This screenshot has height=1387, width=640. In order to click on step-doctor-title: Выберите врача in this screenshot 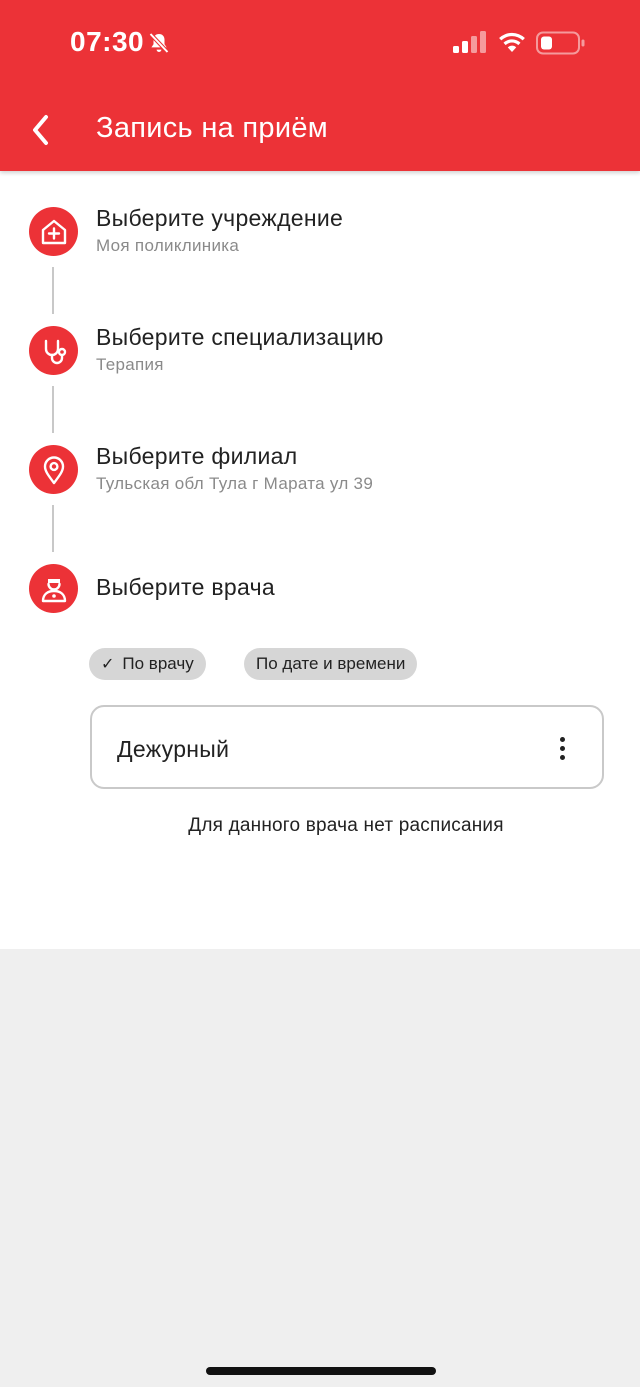, I will do `click(185, 587)`.